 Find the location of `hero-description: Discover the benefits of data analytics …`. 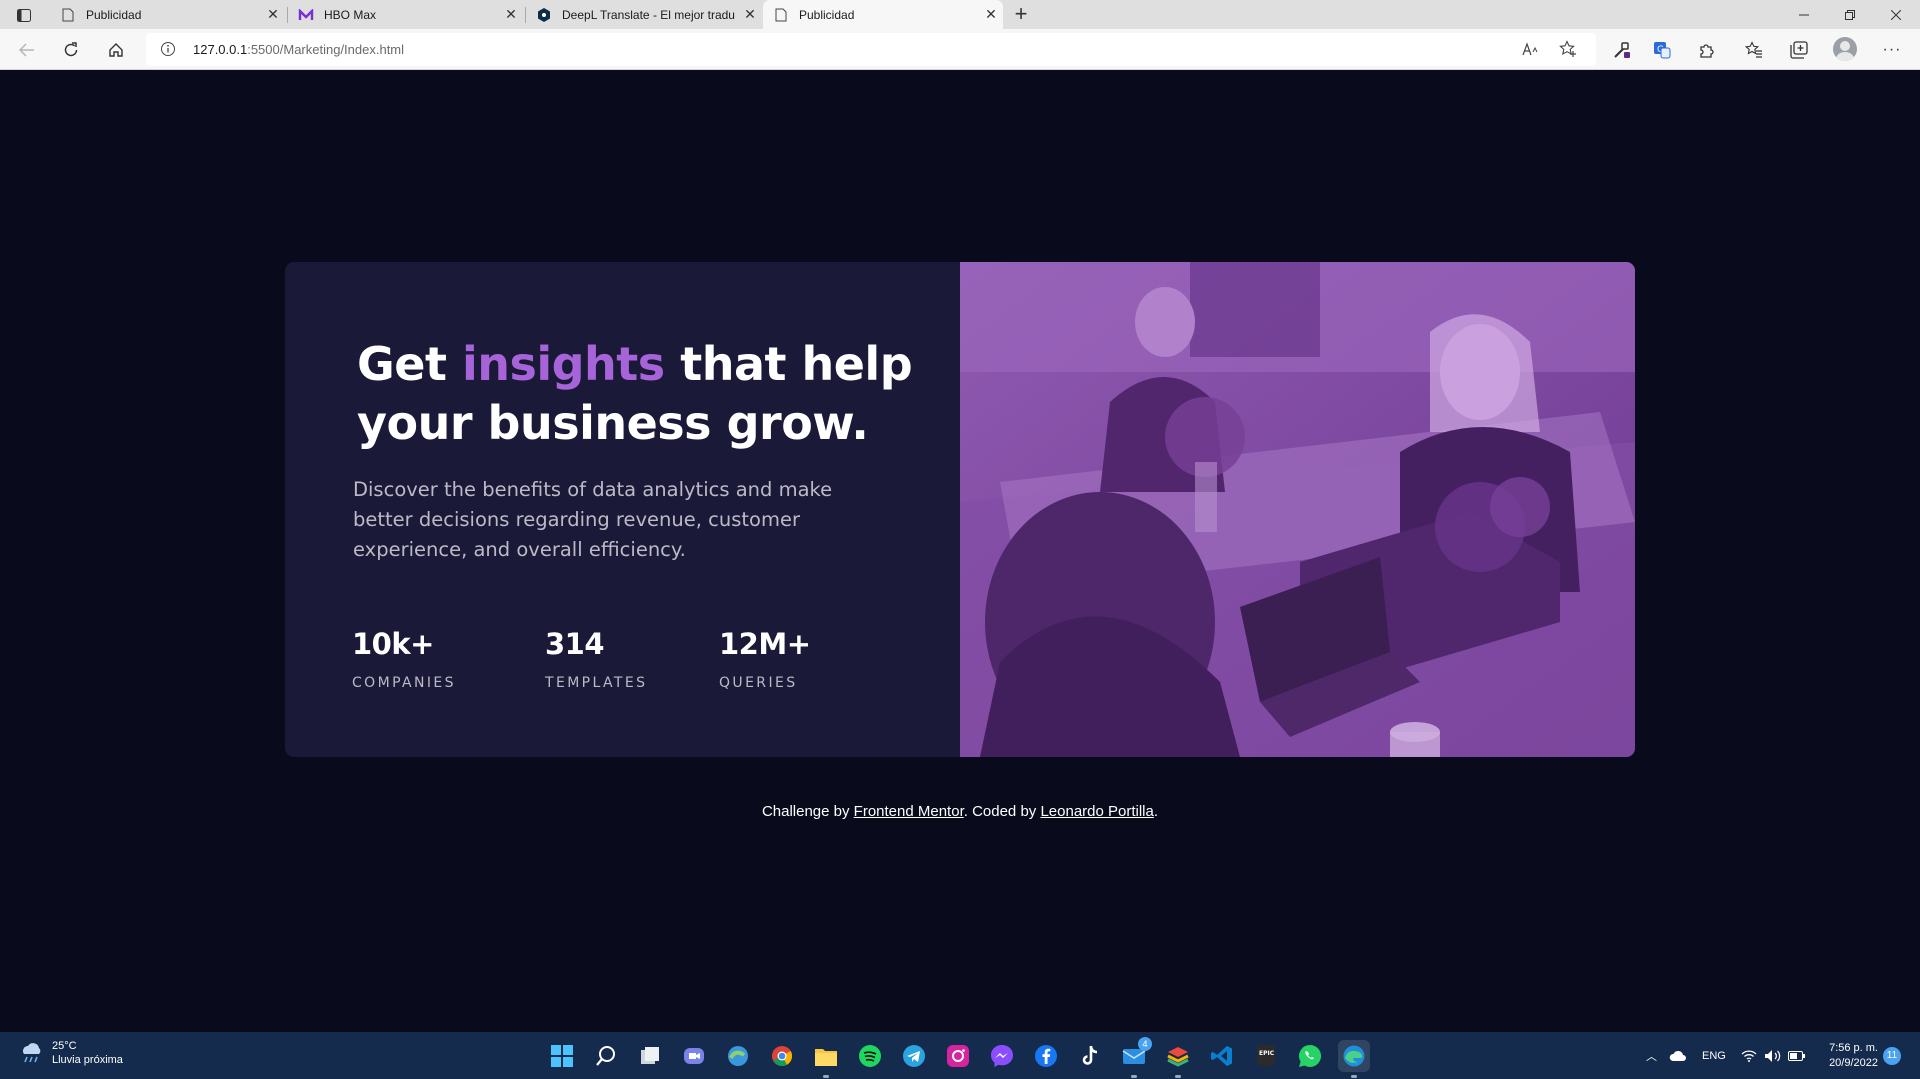

hero-description: Discover the benefits of data analytics … is located at coordinates (593, 519).